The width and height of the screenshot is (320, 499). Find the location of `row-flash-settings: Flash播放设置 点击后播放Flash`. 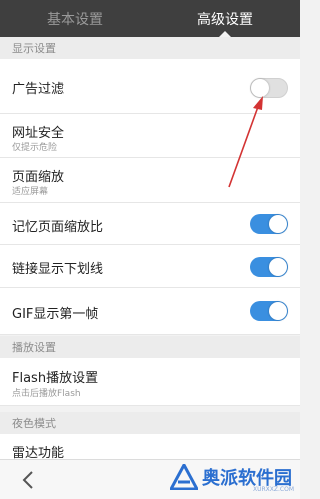

row-flash-settings: Flash播放设置 点击后播放Flash is located at coordinates (150, 382).